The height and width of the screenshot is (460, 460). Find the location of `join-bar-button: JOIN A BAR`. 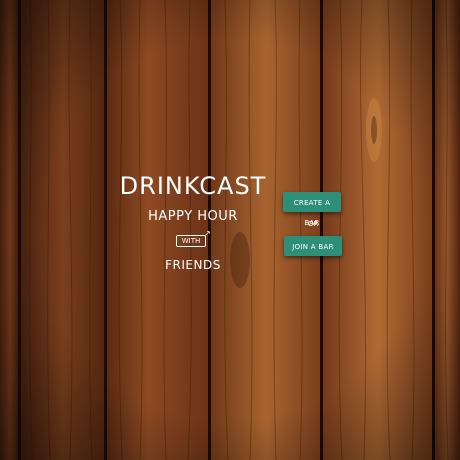

join-bar-button: JOIN A BAR is located at coordinates (313, 246).